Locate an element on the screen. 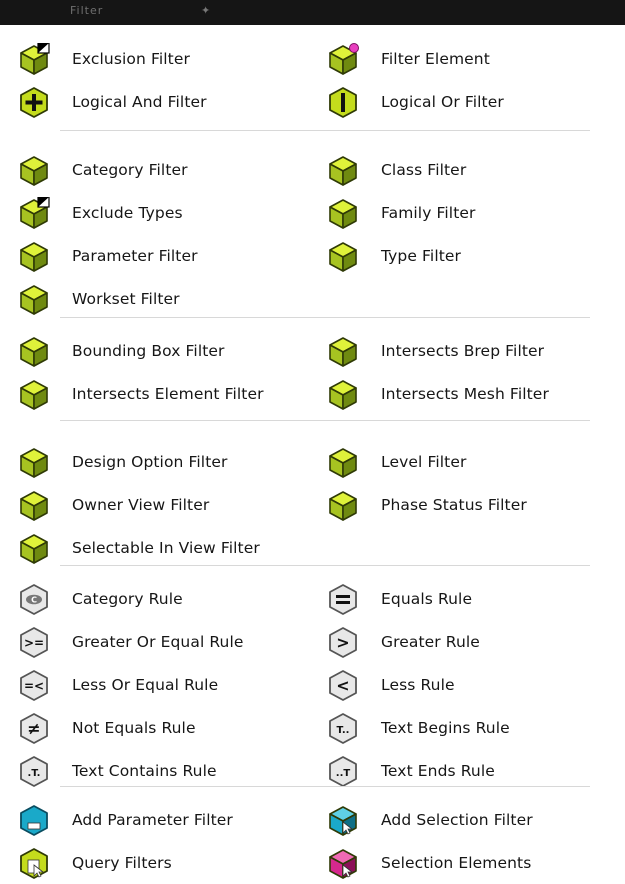 The width and height of the screenshot is (625, 884). component-label: Intersects Mesh Filter is located at coordinates (465, 394).